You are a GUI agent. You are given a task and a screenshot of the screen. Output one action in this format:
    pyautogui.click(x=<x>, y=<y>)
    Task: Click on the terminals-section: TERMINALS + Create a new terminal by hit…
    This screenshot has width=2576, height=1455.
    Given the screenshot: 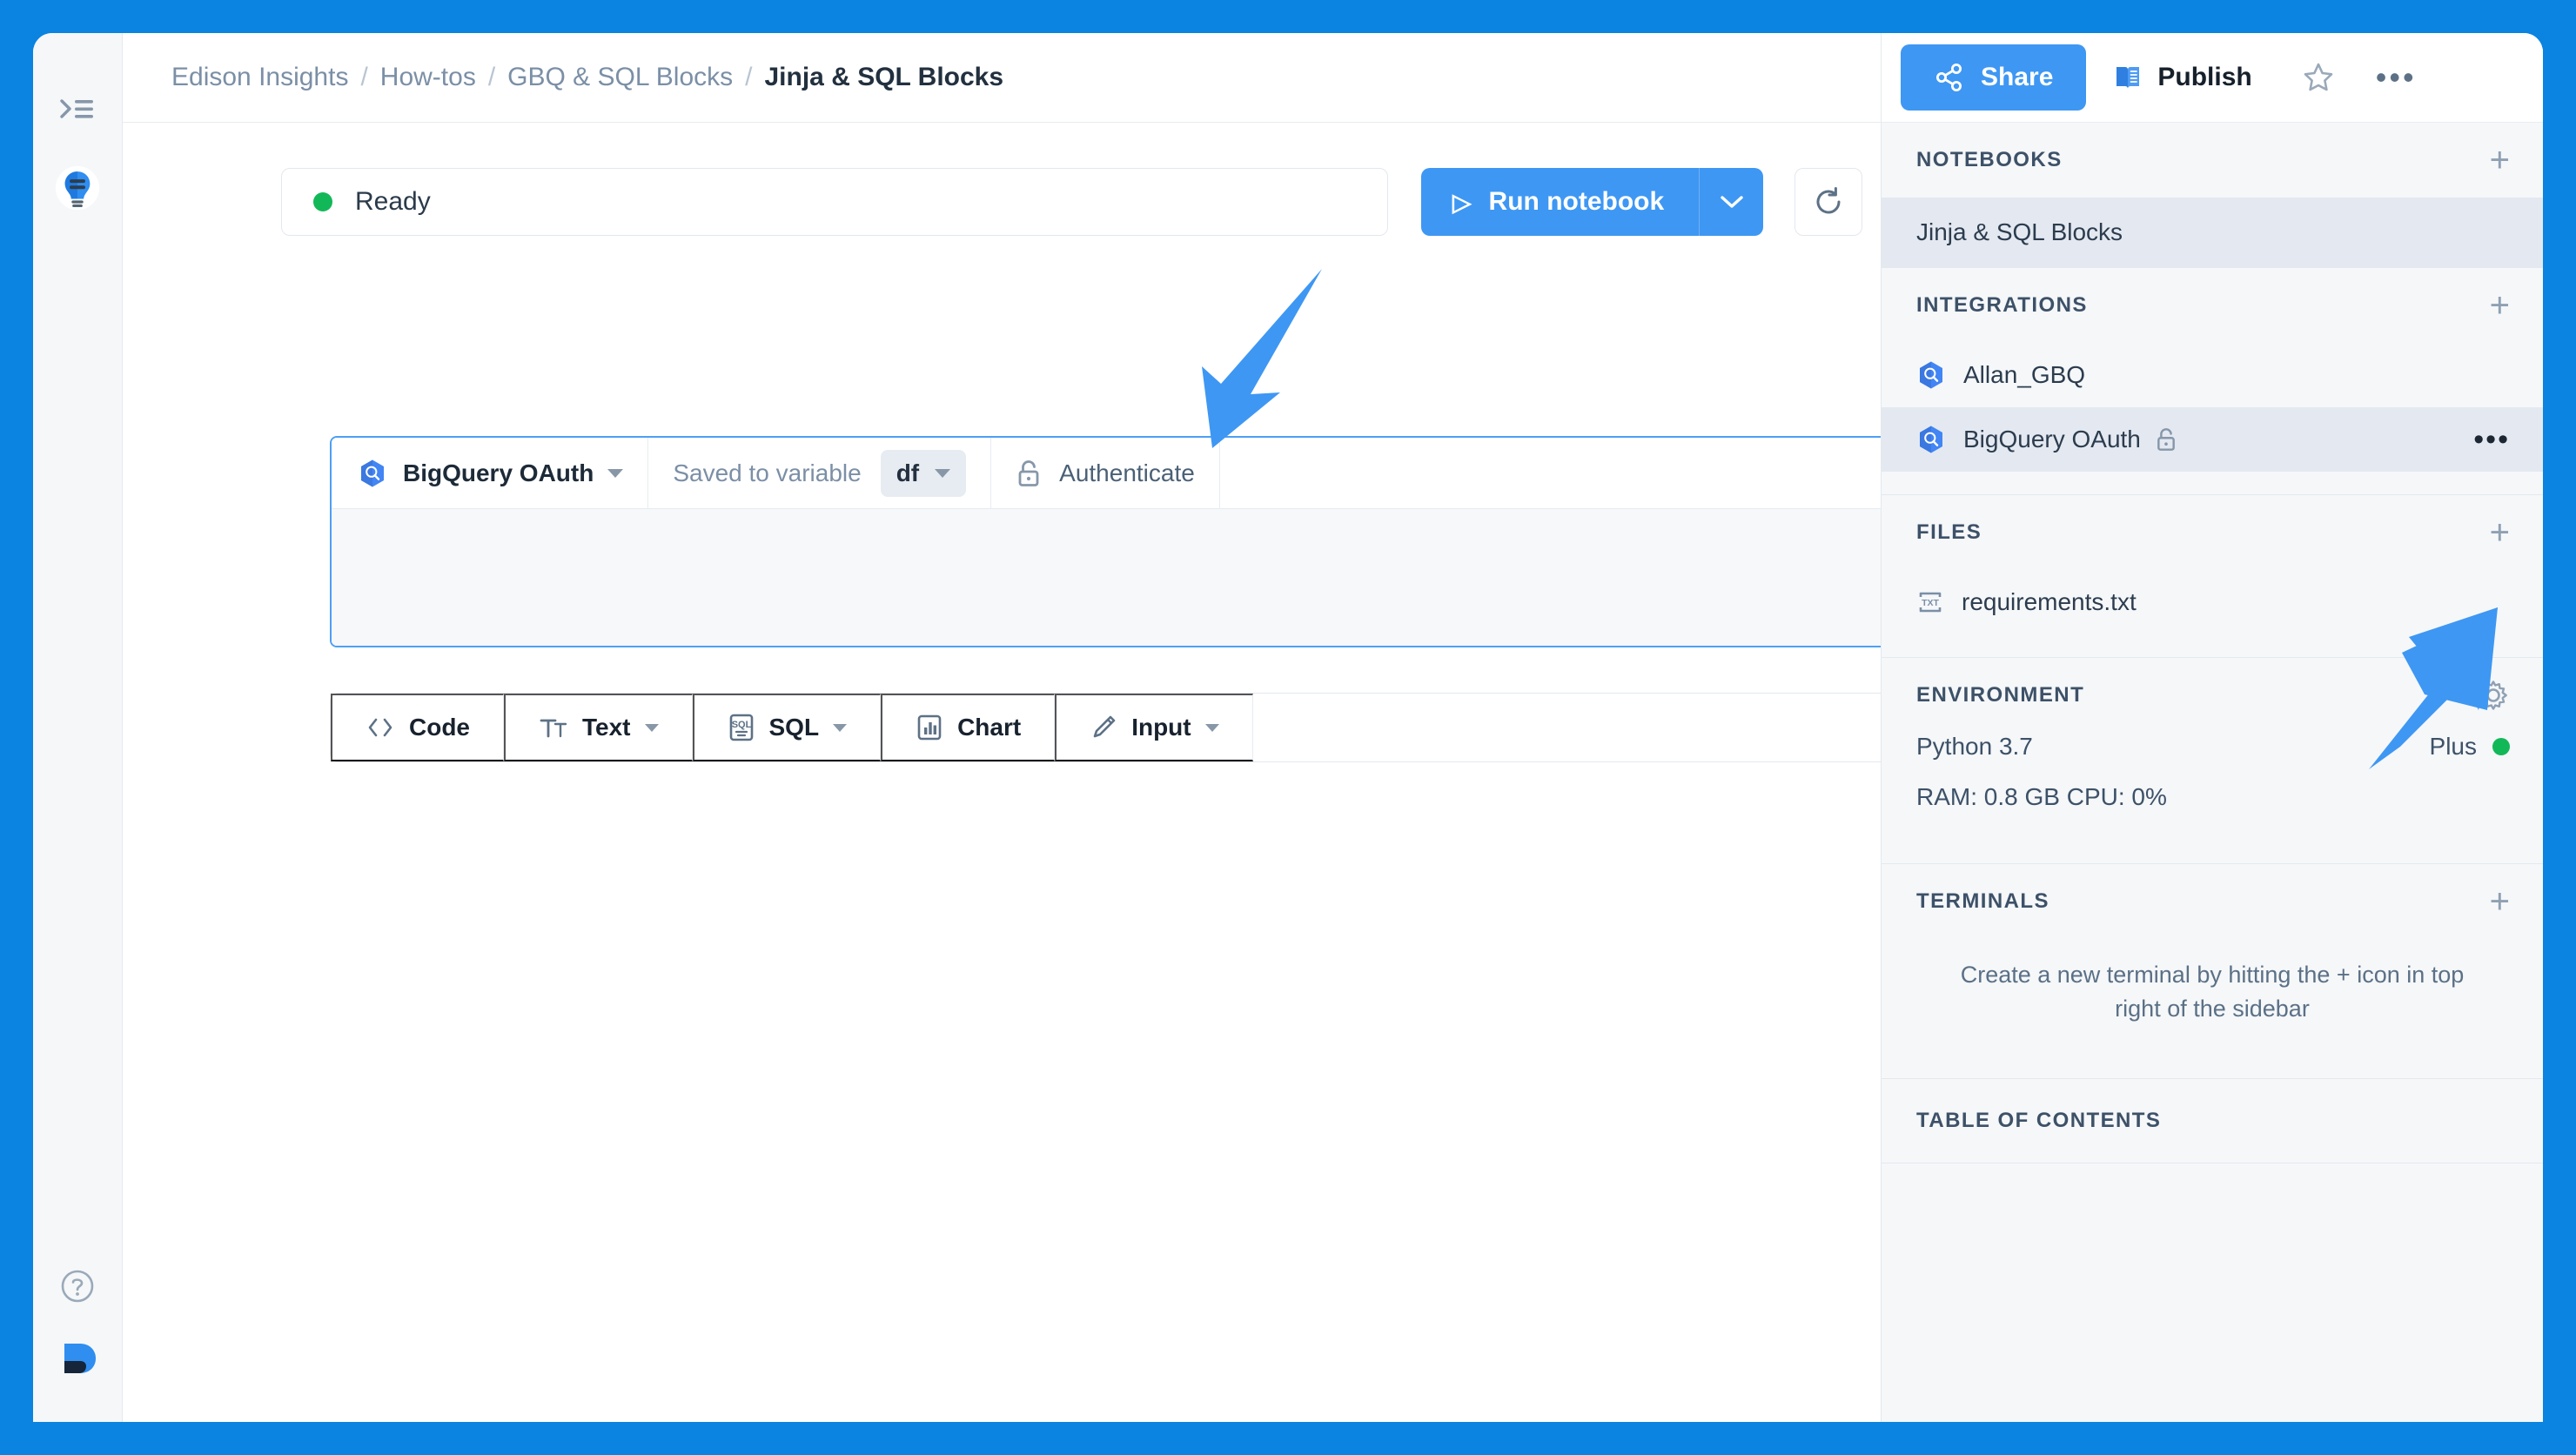 What is the action you would take?
    pyautogui.click(x=2213, y=972)
    